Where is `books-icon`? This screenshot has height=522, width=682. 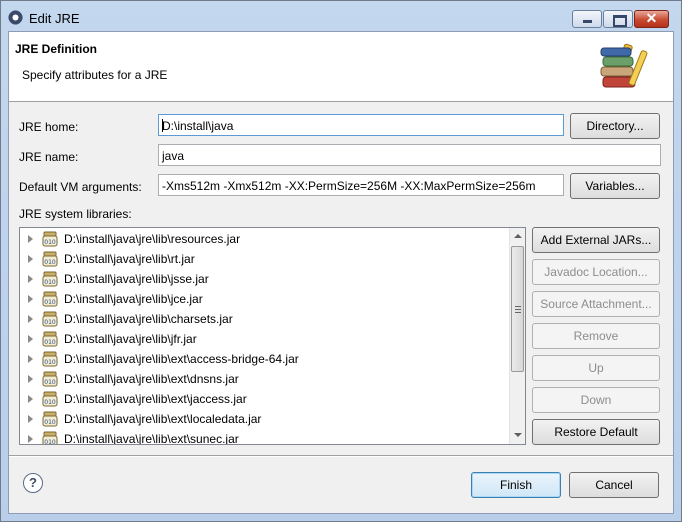
books-icon is located at coordinates (624, 65).